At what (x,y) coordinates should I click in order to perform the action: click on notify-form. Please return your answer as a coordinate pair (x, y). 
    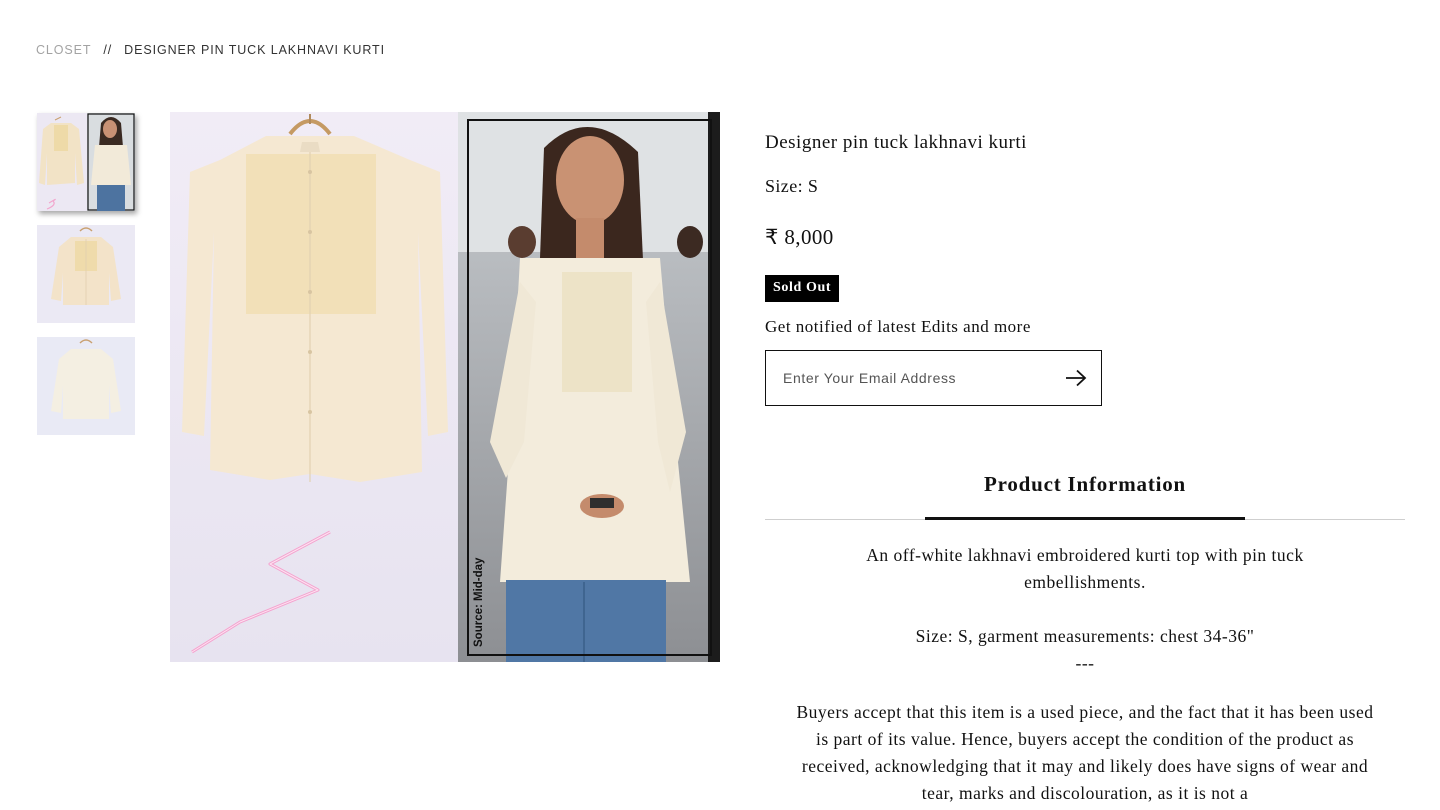
    Looking at the image, I should click on (933, 378).